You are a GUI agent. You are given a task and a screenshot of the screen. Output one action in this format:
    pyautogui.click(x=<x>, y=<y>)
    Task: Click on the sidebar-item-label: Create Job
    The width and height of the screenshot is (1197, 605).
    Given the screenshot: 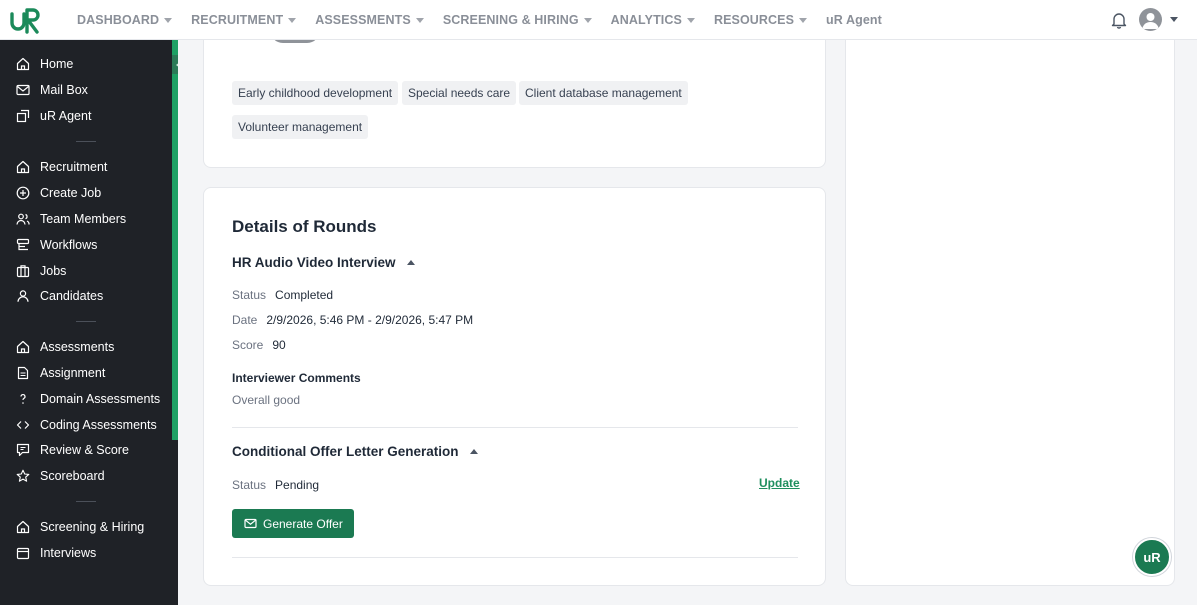 What is the action you would take?
    pyautogui.click(x=71, y=193)
    